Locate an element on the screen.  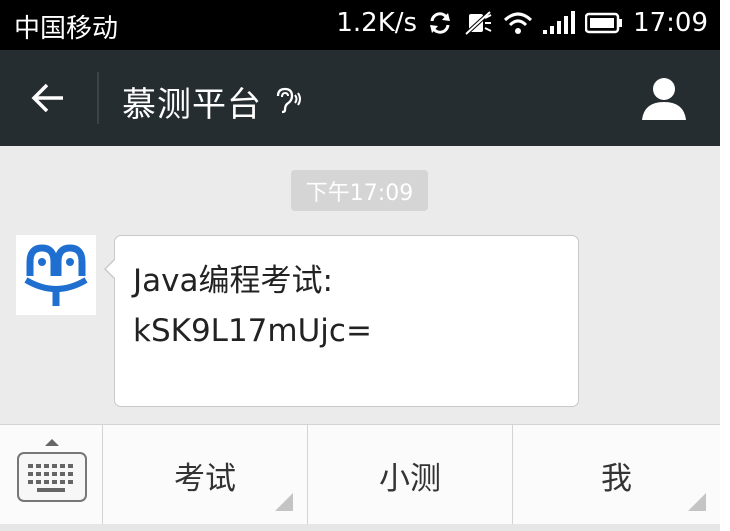
timestamp-badge: 下午17:09 is located at coordinates (359, 190).